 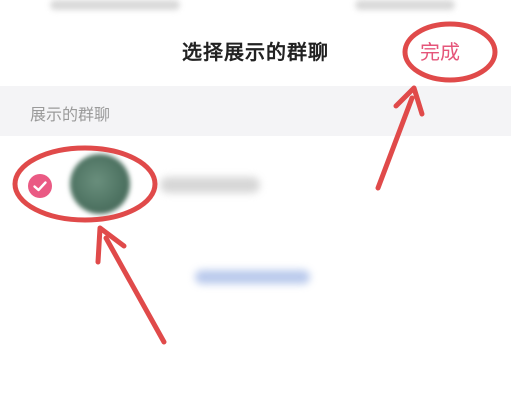 What do you see at coordinates (210, 185) in the screenshot?
I see `group-name-blurred` at bounding box center [210, 185].